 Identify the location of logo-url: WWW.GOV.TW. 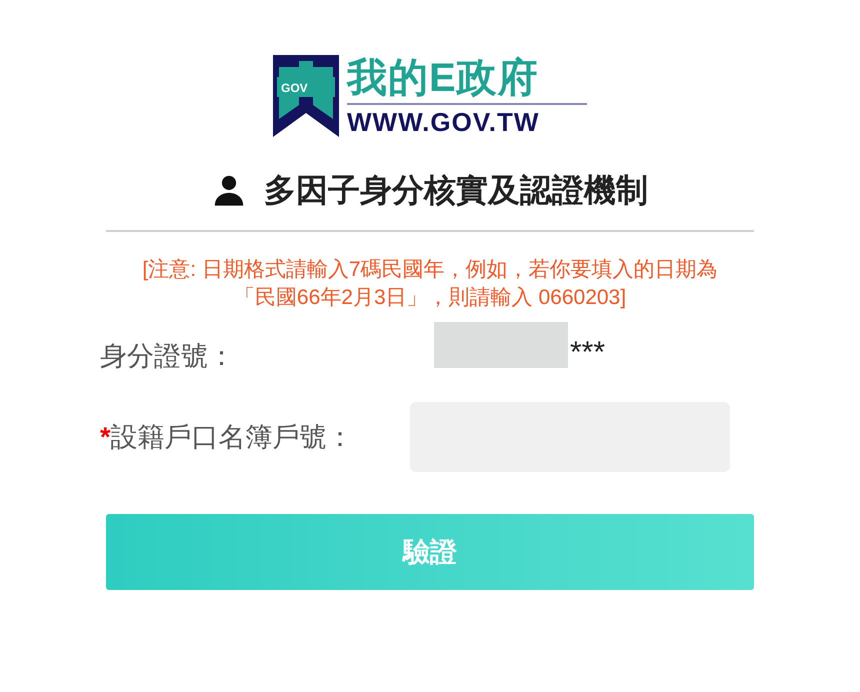
(443, 122).